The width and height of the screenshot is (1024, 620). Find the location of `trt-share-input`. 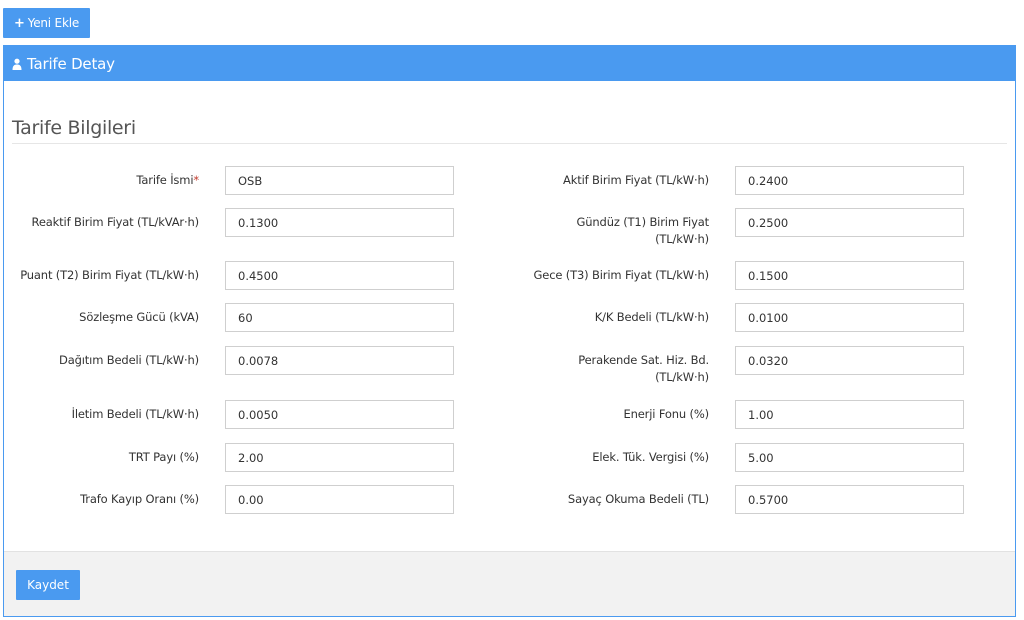

trt-share-input is located at coordinates (339, 457).